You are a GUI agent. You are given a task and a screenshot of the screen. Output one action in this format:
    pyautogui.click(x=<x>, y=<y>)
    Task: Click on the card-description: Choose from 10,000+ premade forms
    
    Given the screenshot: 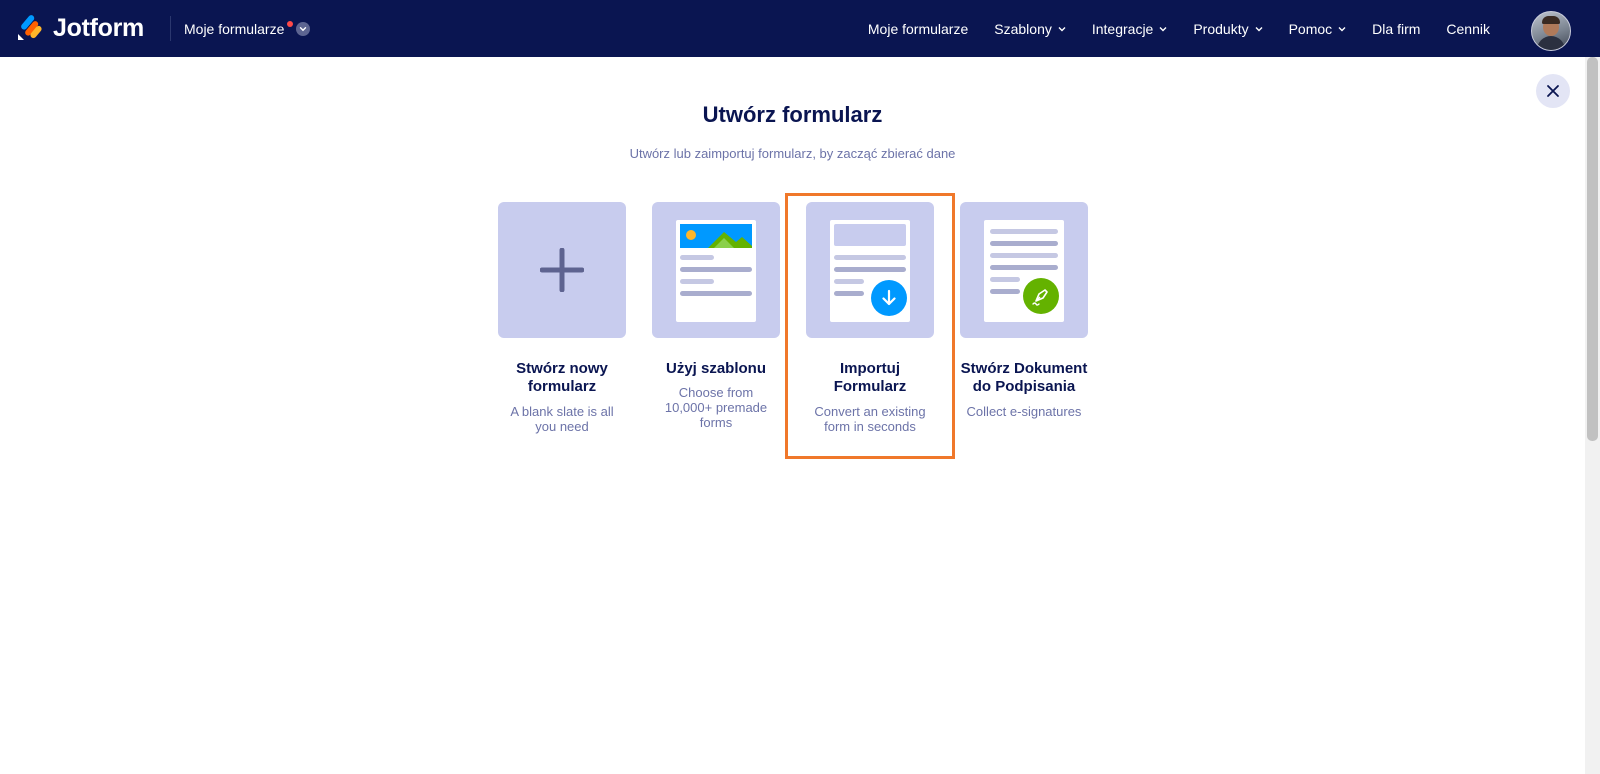 What is the action you would take?
    pyautogui.click(x=716, y=407)
    